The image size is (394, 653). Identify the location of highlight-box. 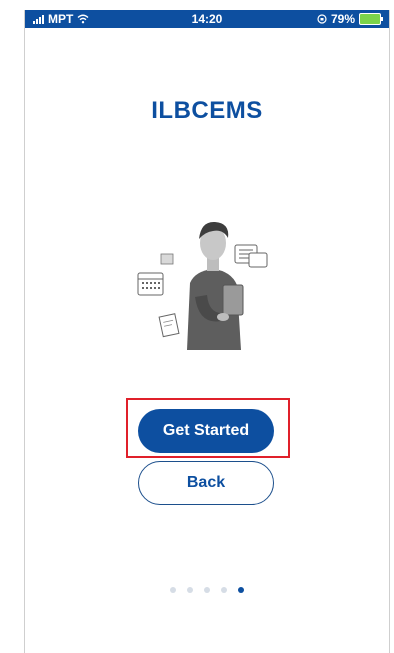
(208, 428).